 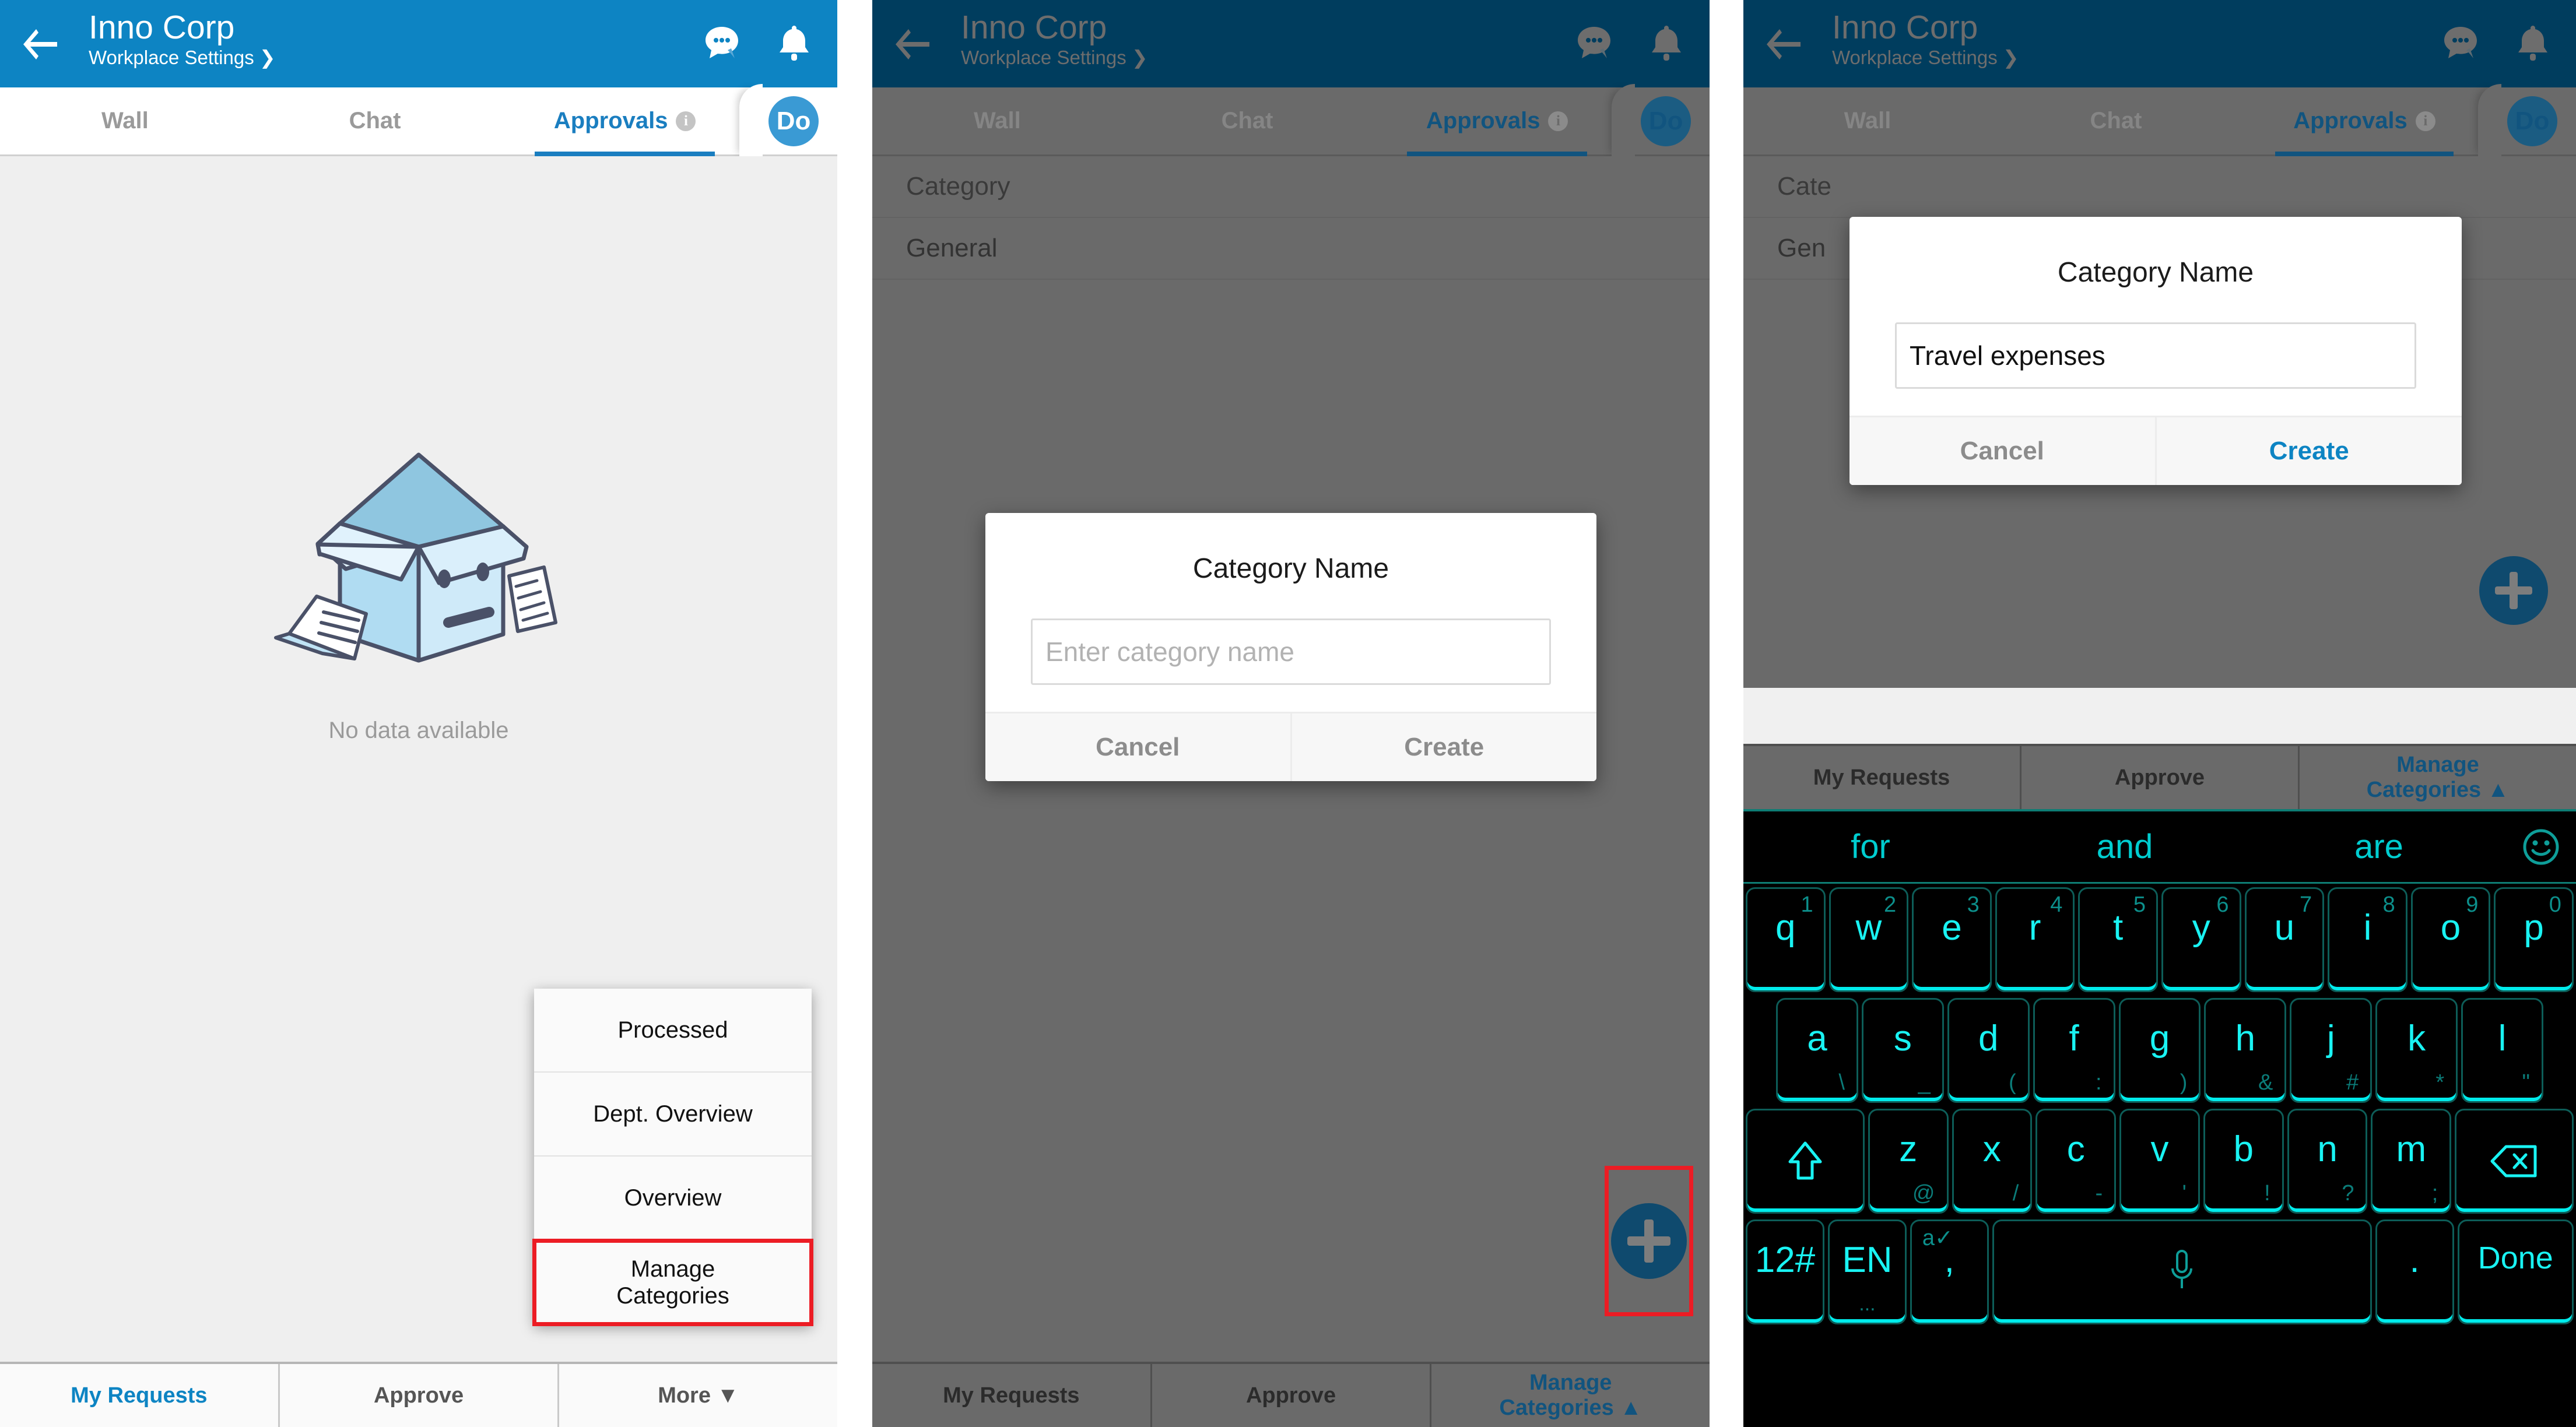 I want to click on key-b: b!, so click(x=2243, y=1162).